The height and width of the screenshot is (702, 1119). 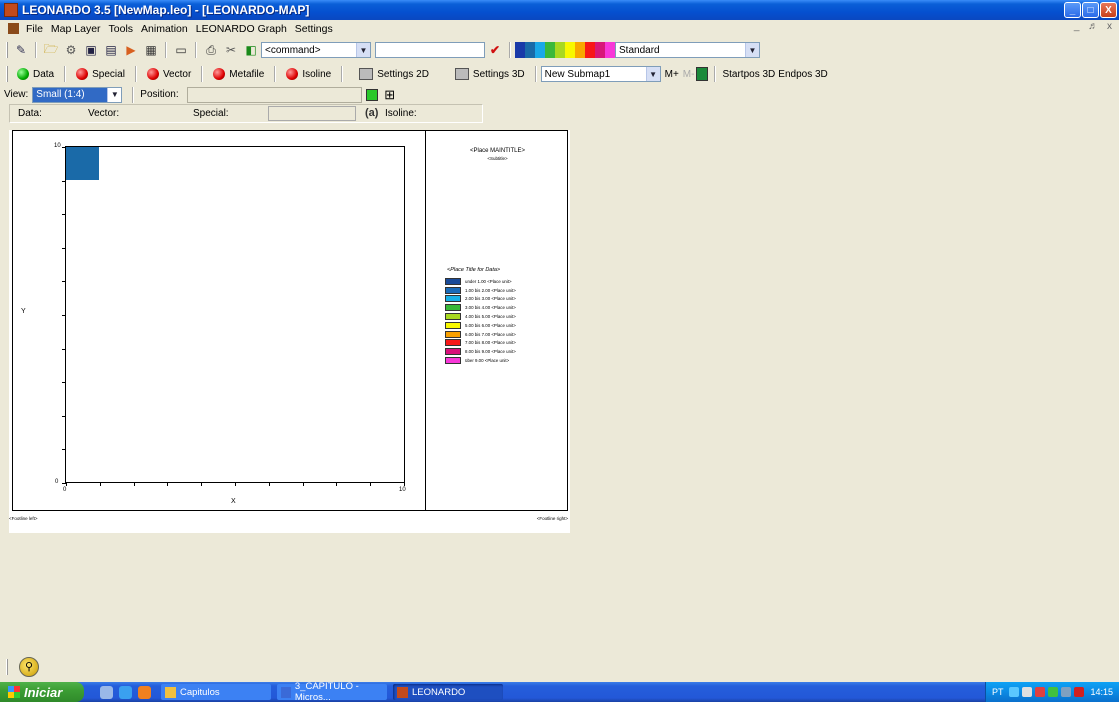 What do you see at coordinates (1108, 10) in the screenshot?
I see `close-button: X` at bounding box center [1108, 10].